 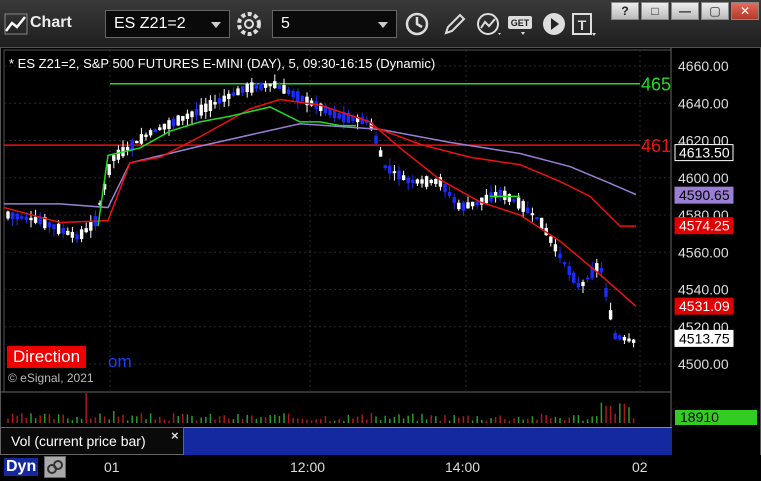 I want to click on indicator-icon, so click(x=489, y=24).